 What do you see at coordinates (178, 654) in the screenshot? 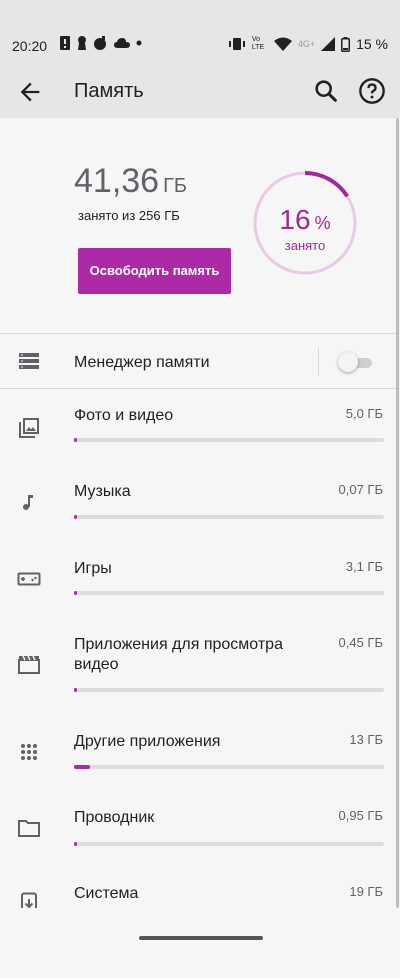
I see `category-label: Приложения для просмотра видео` at bounding box center [178, 654].